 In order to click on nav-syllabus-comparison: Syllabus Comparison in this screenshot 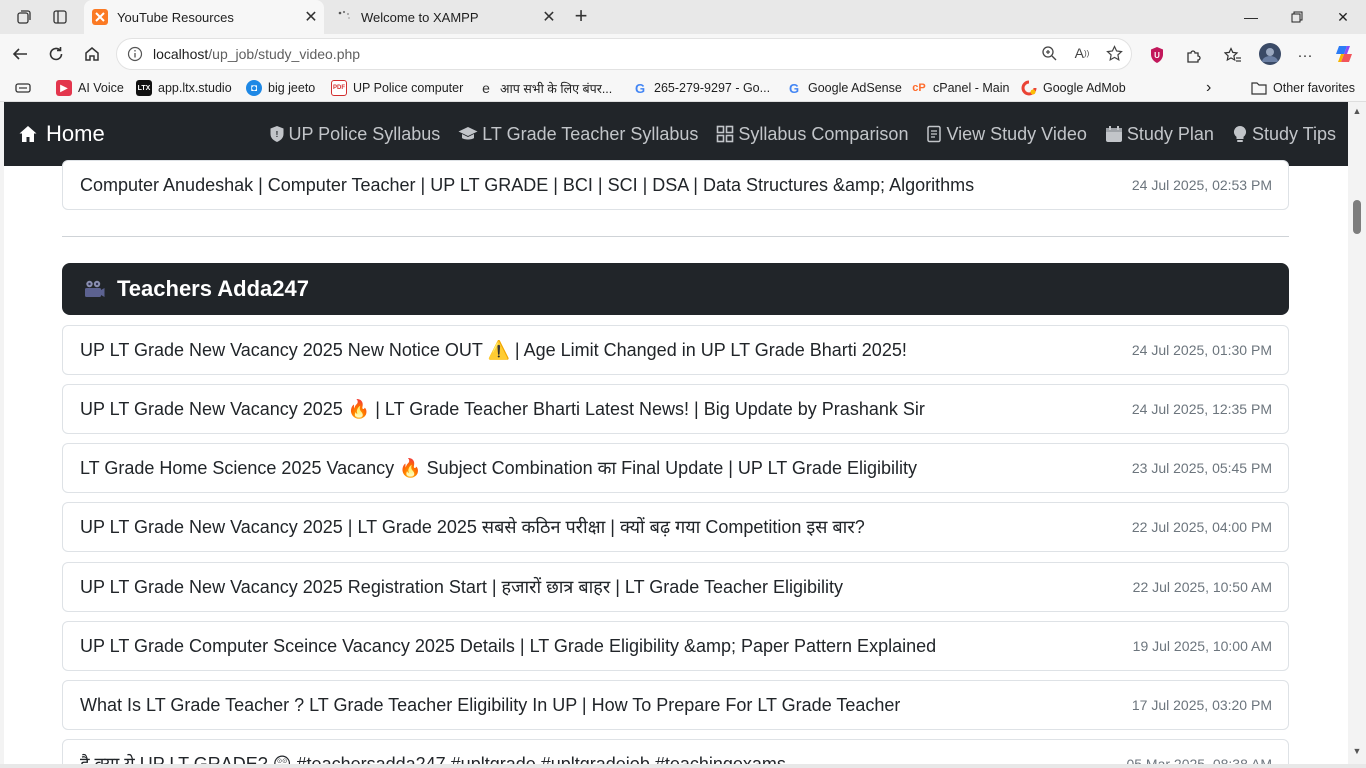, I will do `click(812, 134)`.